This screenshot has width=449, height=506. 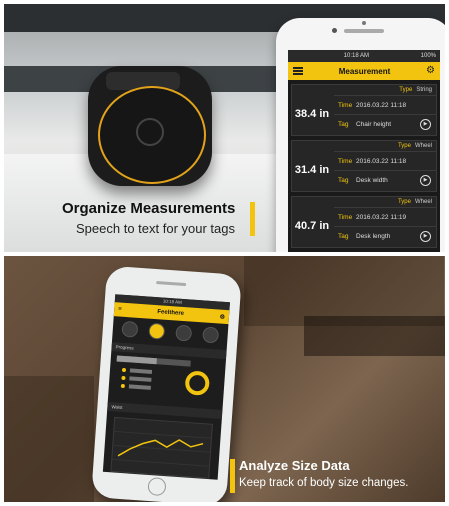 I want to click on status-bar: 10:18 AM 100%, so click(x=364, y=56).